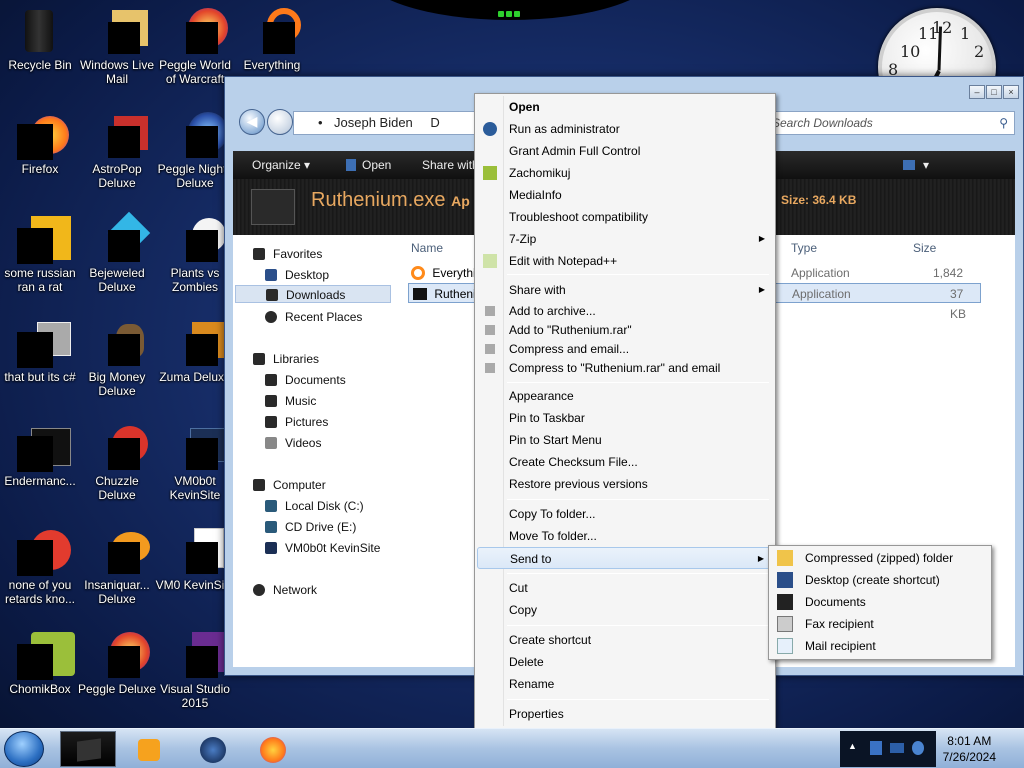 This screenshot has width=1024, height=768. I want to click on organize-button: Organize ▾, so click(281, 165).